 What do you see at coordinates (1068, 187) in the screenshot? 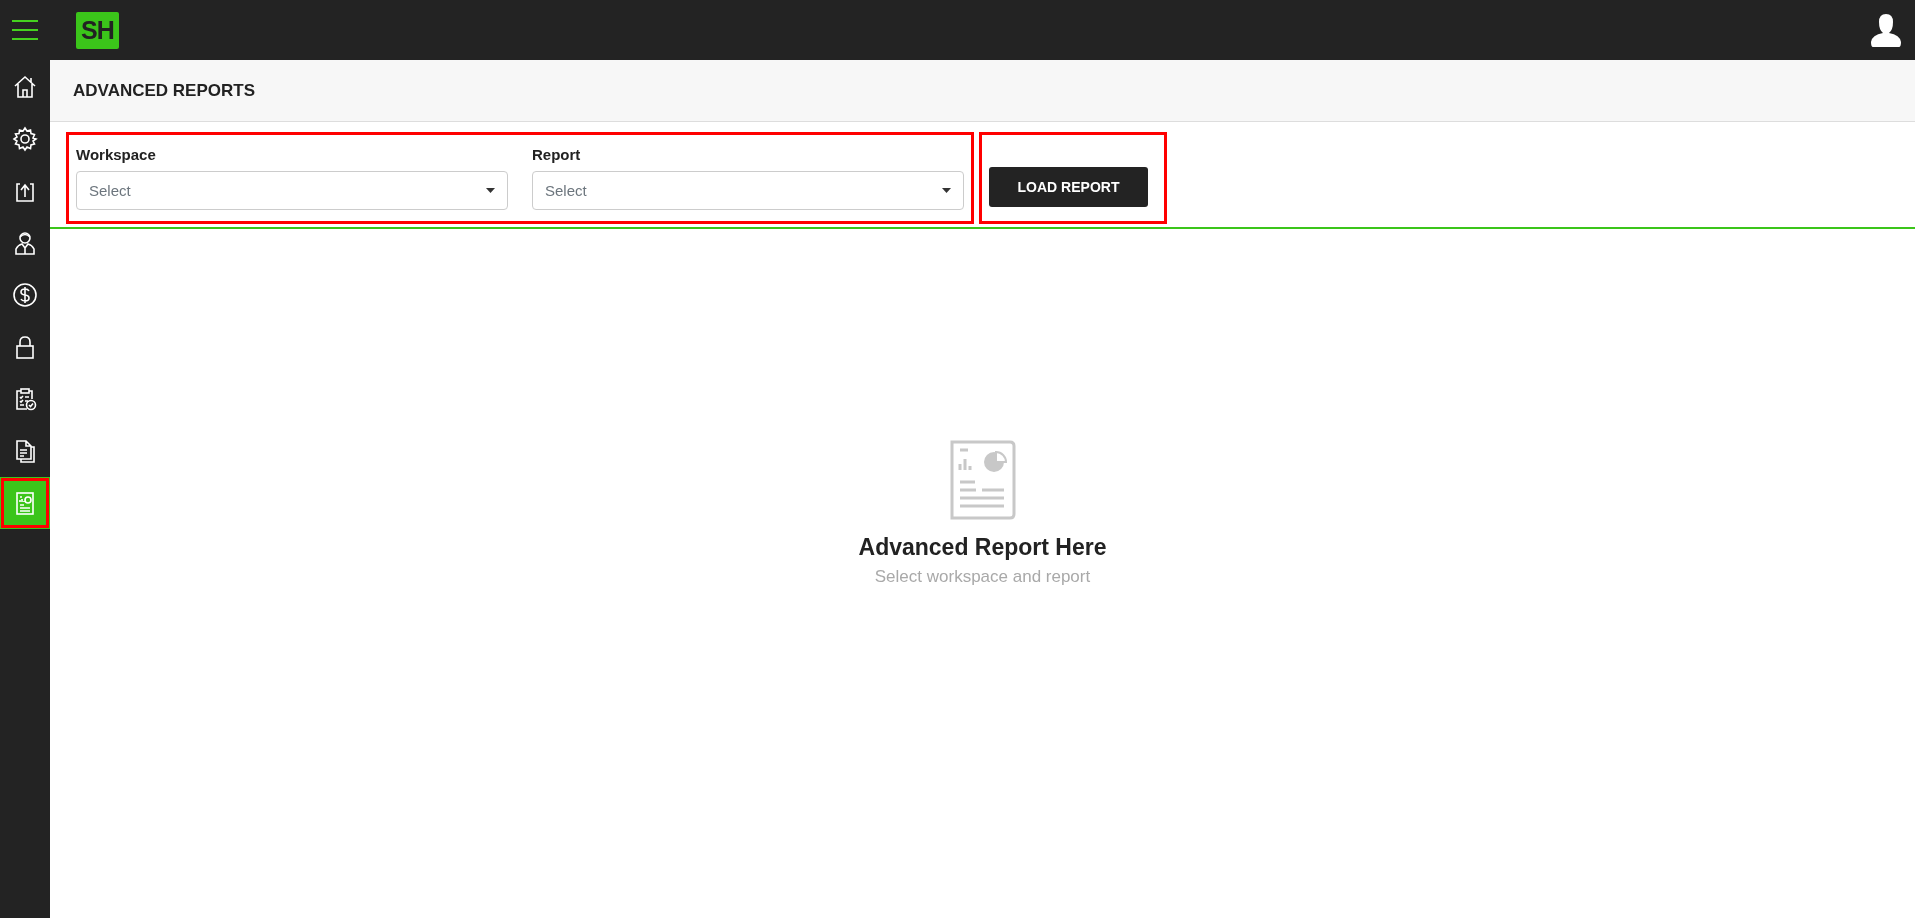
I see `load-report-button: LOAD REPORT` at bounding box center [1068, 187].